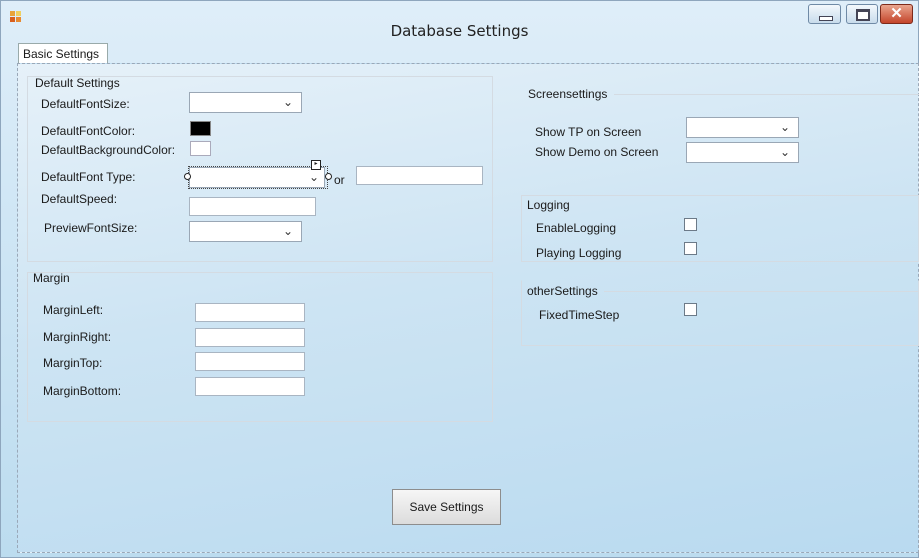  What do you see at coordinates (588, 132) in the screenshot?
I see `show-tp-label: Show TP on Screen` at bounding box center [588, 132].